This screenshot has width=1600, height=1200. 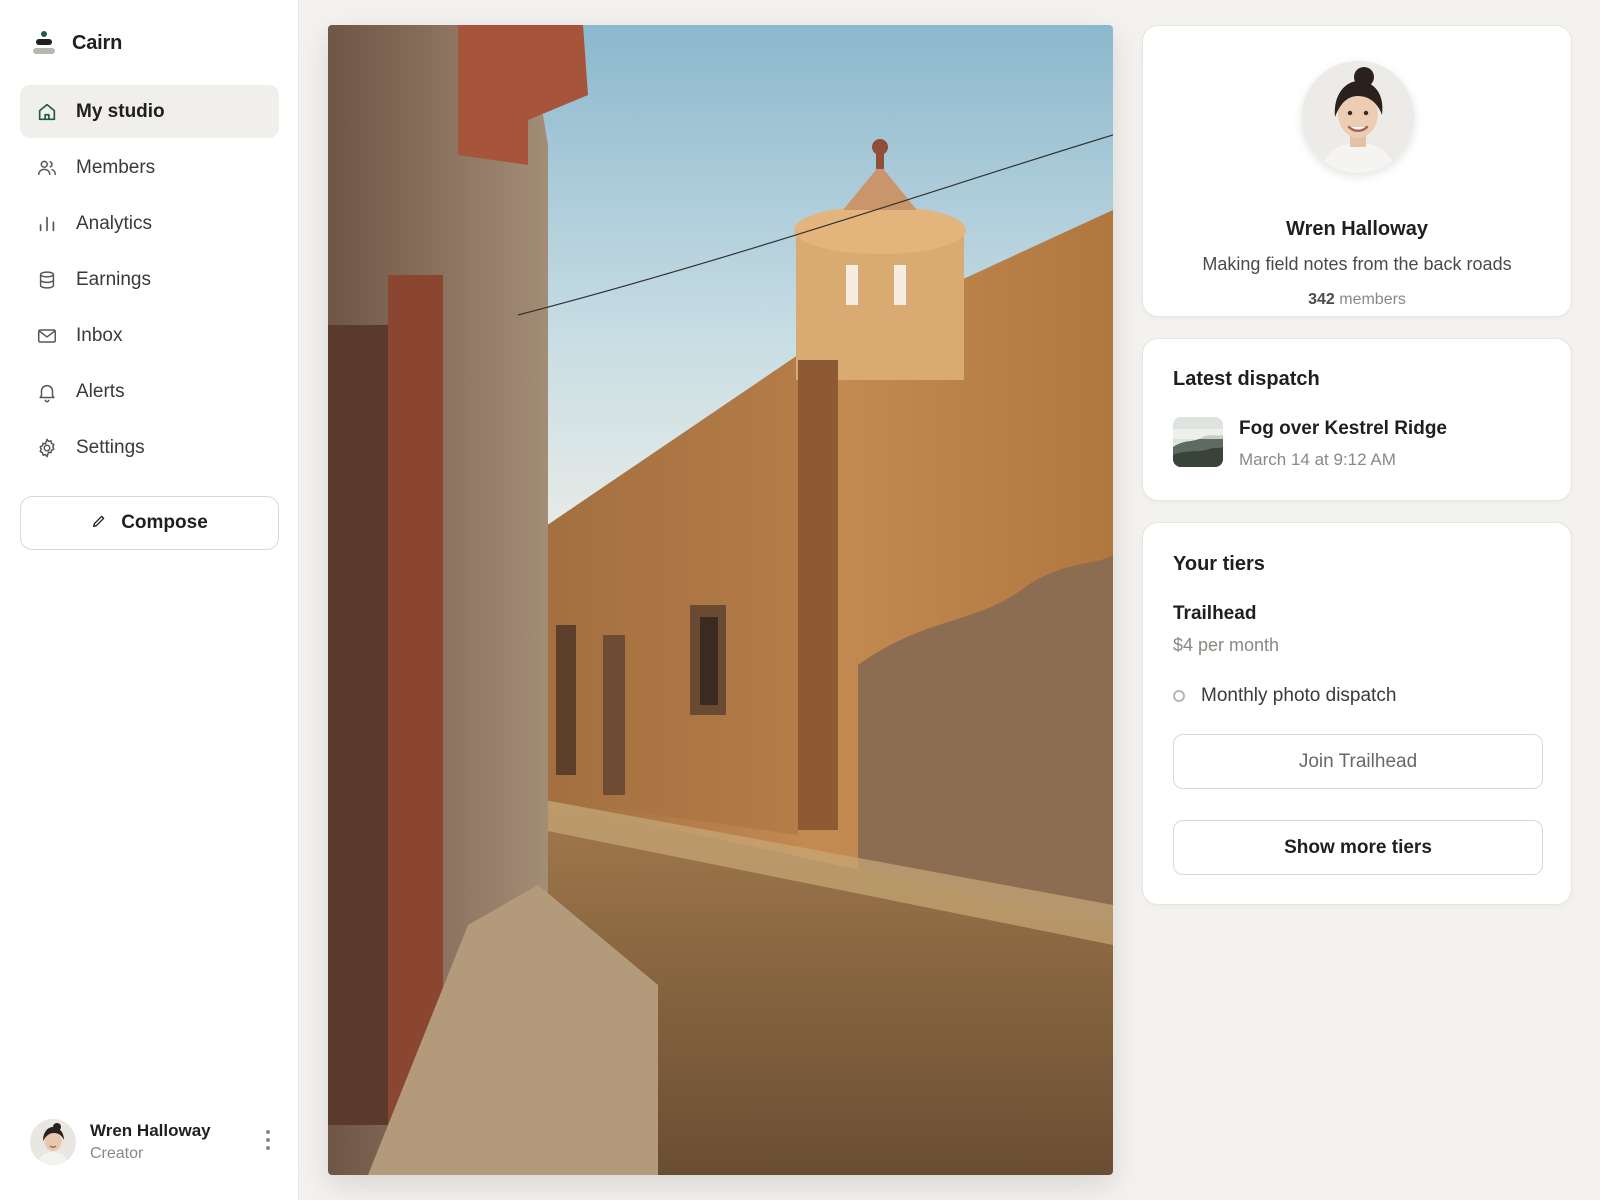 What do you see at coordinates (99, 523) in the screenshot?
I see `pencil-icon` at bounding box center [99, 523].